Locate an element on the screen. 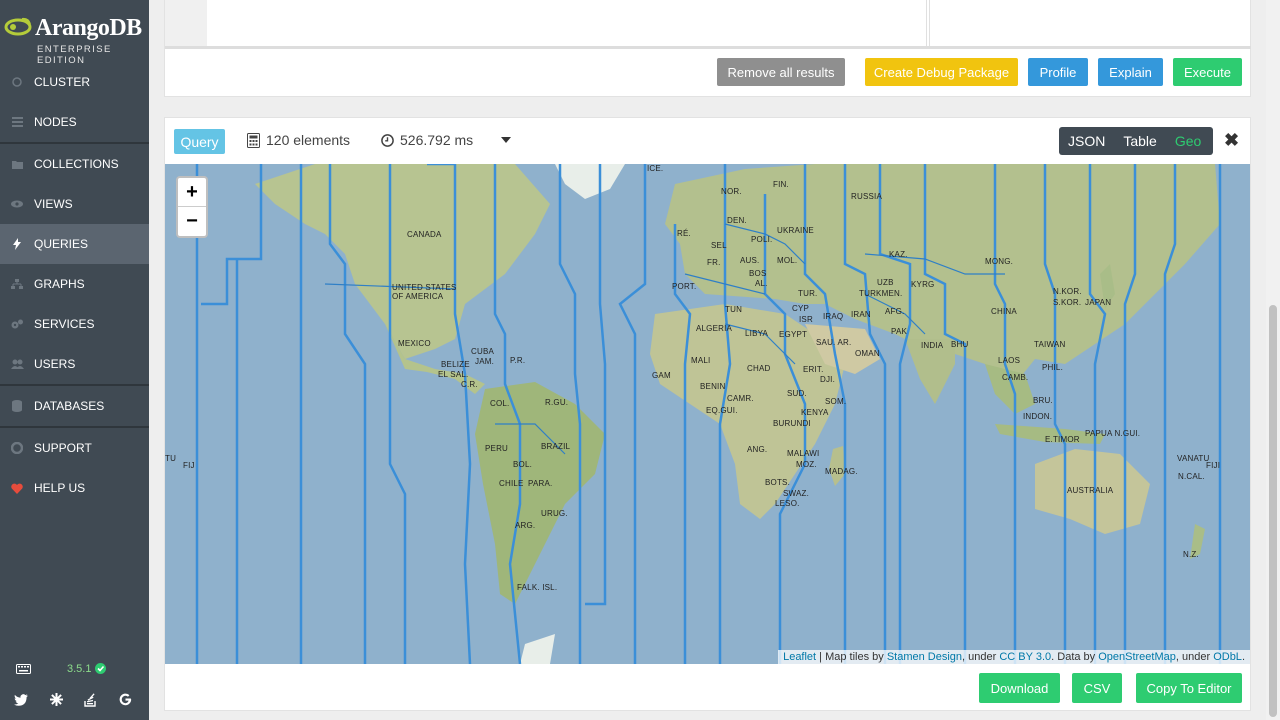  sidebar-item-label: DATABASES is located at coordinates (69, 406).